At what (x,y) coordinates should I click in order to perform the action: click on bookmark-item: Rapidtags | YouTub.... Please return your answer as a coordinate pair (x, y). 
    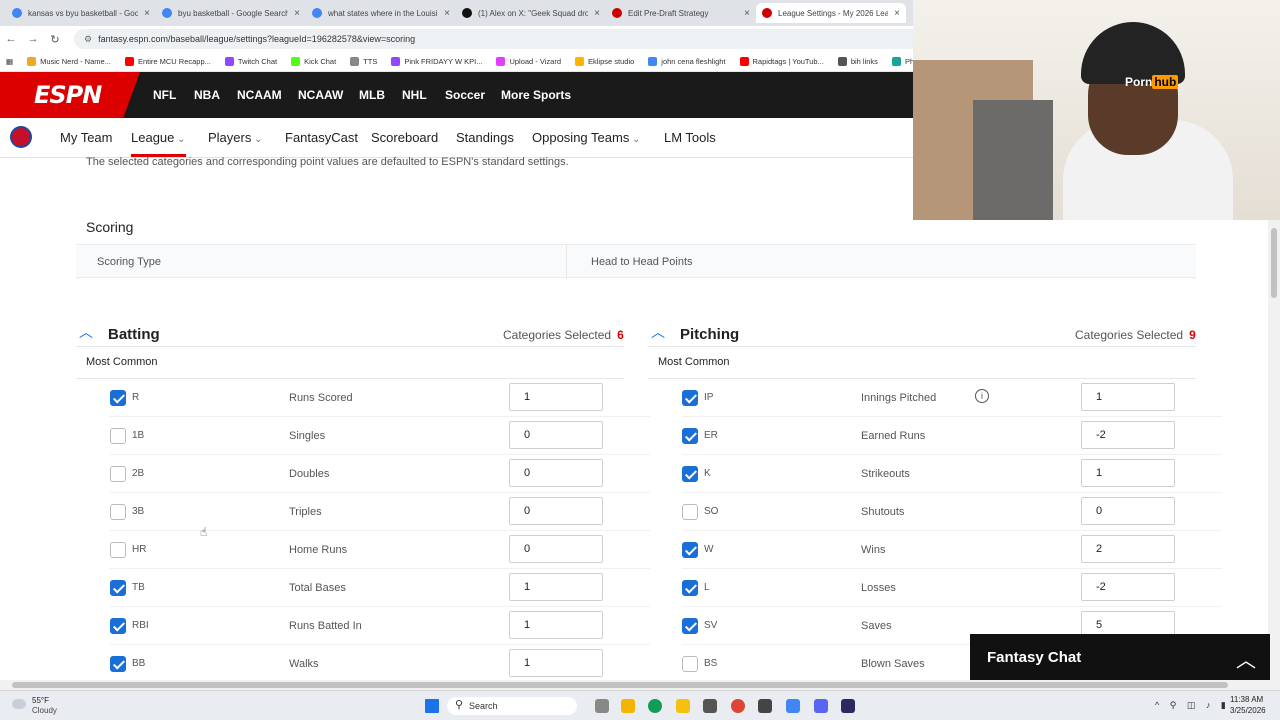
    Looking at the image, I should click on (781, 61).